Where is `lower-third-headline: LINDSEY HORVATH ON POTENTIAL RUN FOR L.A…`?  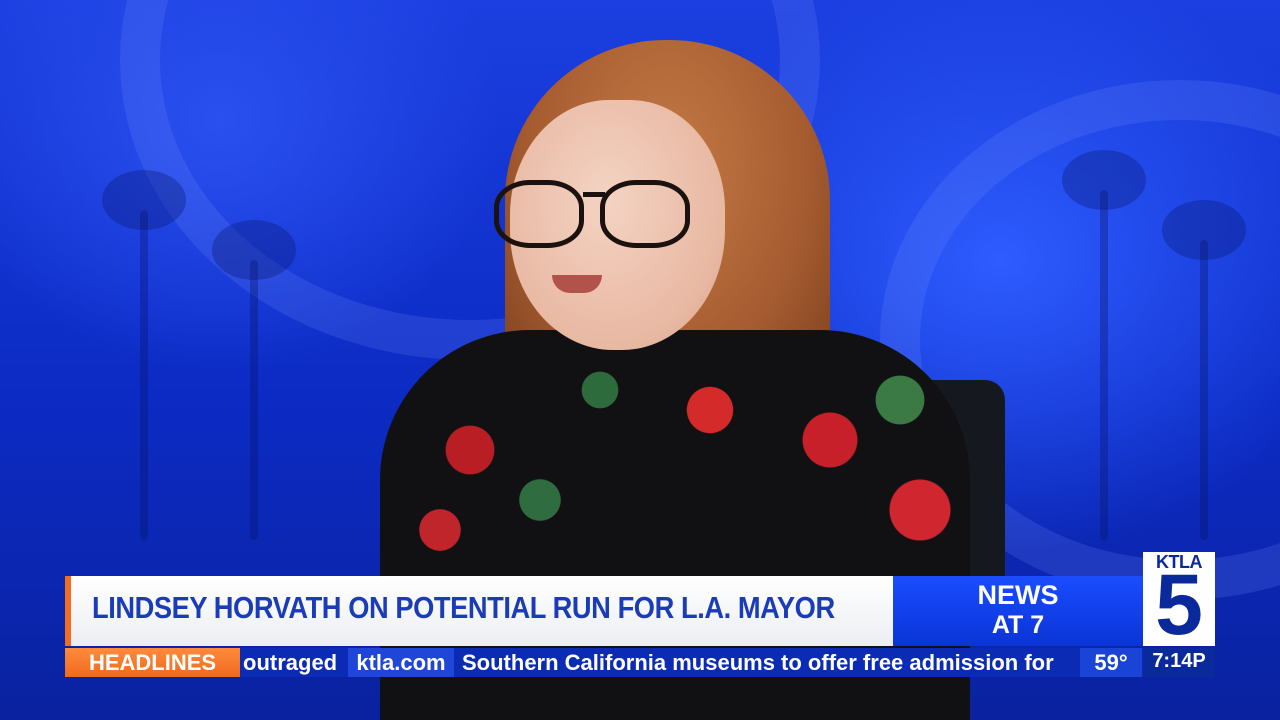 lower-third-headline: LINDSEY HORVATH ON POTENTIAL RUN FOR L.A… is located at coordinates (463, 607).